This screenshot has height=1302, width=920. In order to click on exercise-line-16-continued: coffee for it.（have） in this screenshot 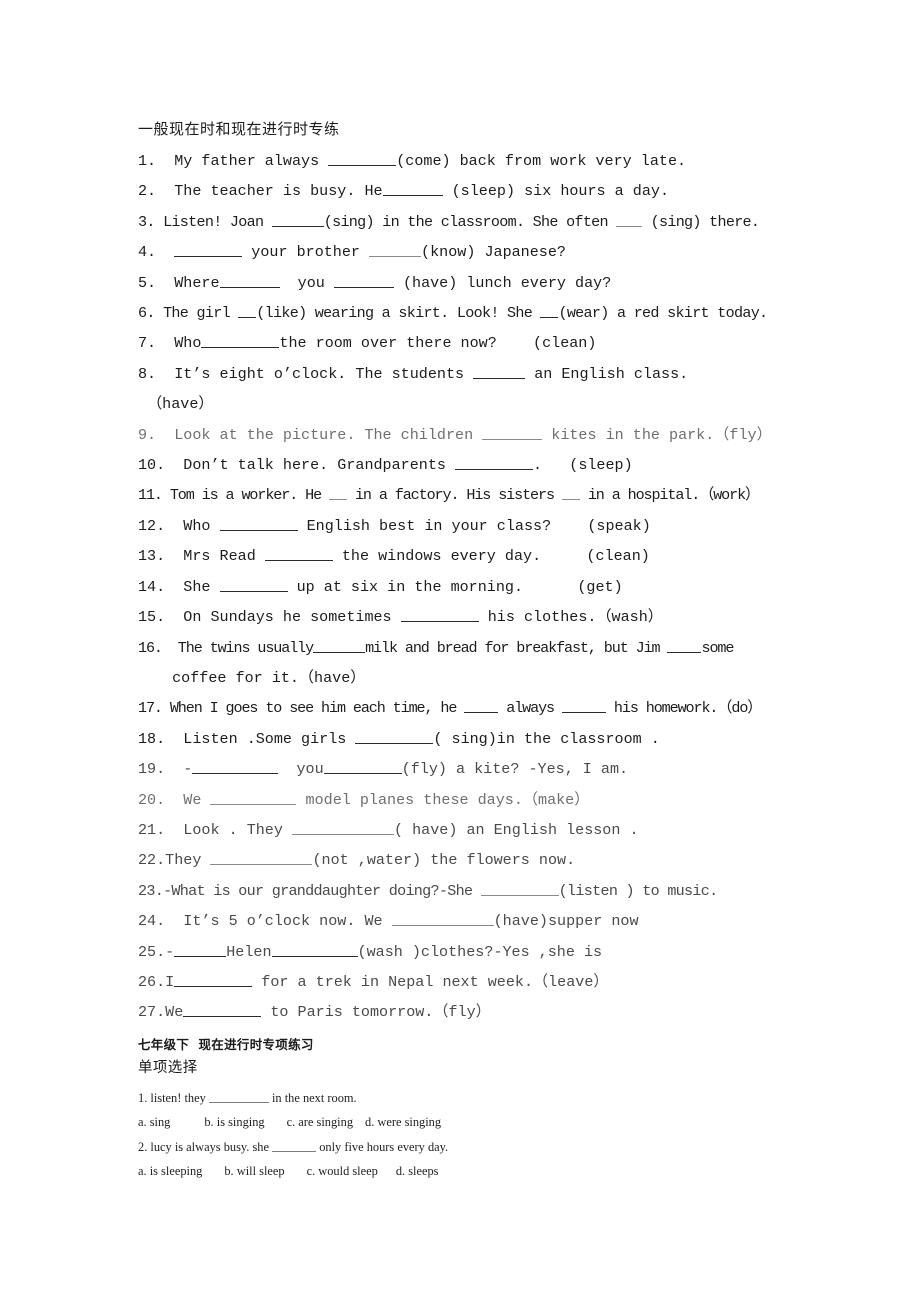, I will do `click(260, 677)`.